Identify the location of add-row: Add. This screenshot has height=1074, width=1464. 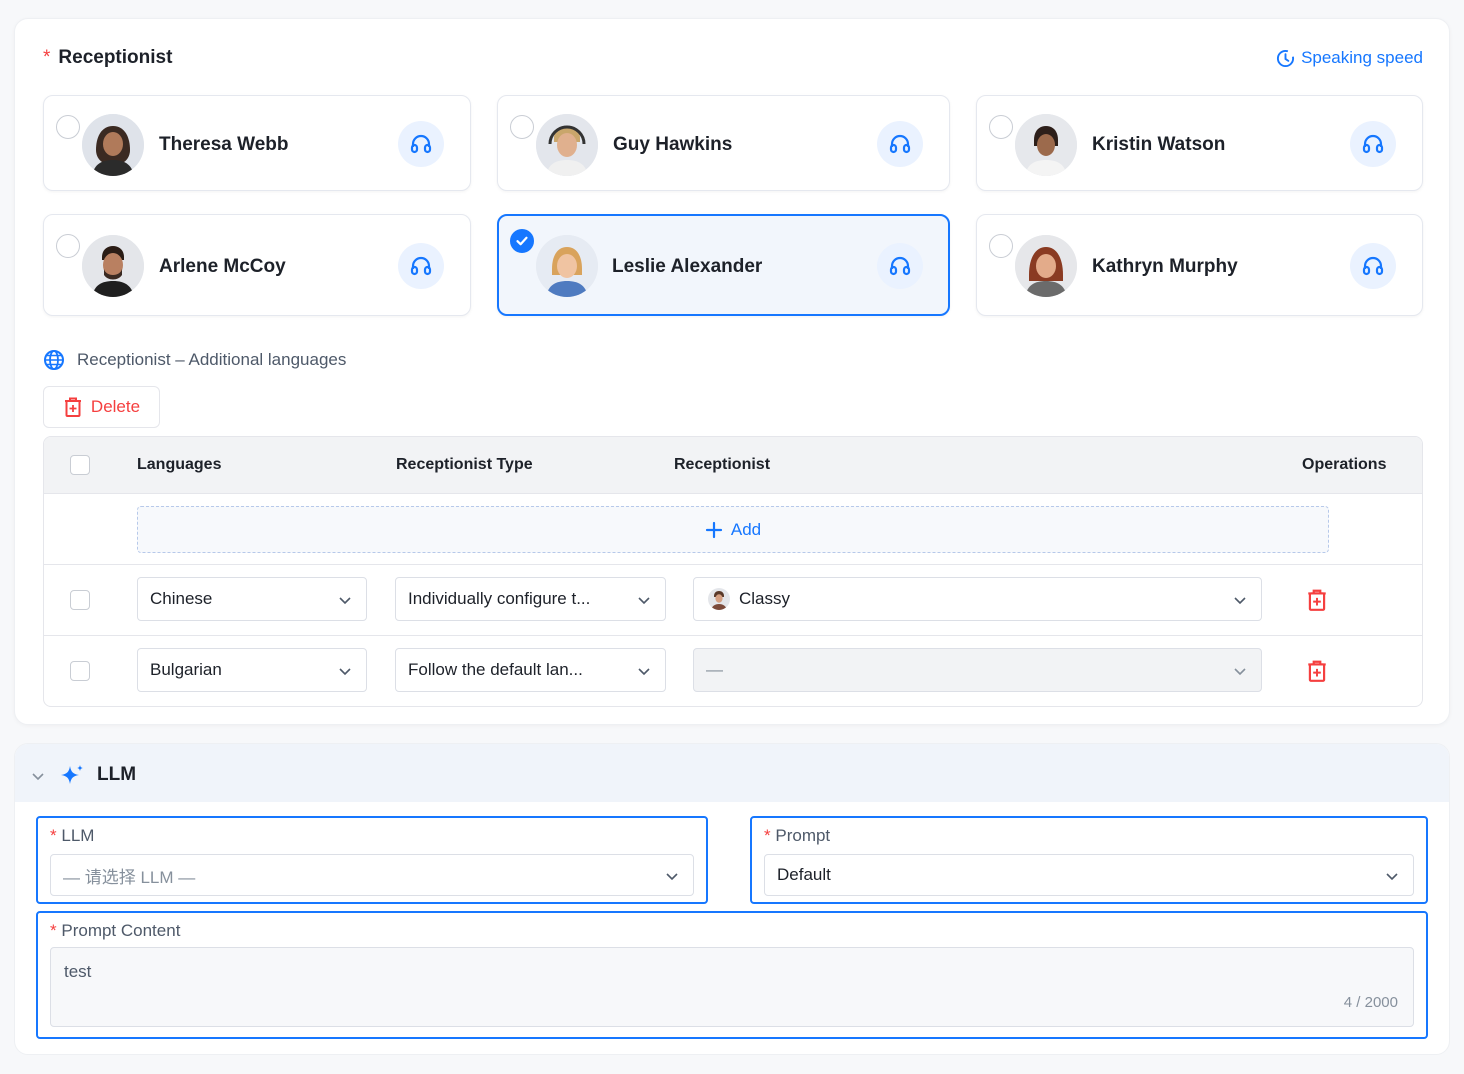
(733, 529).